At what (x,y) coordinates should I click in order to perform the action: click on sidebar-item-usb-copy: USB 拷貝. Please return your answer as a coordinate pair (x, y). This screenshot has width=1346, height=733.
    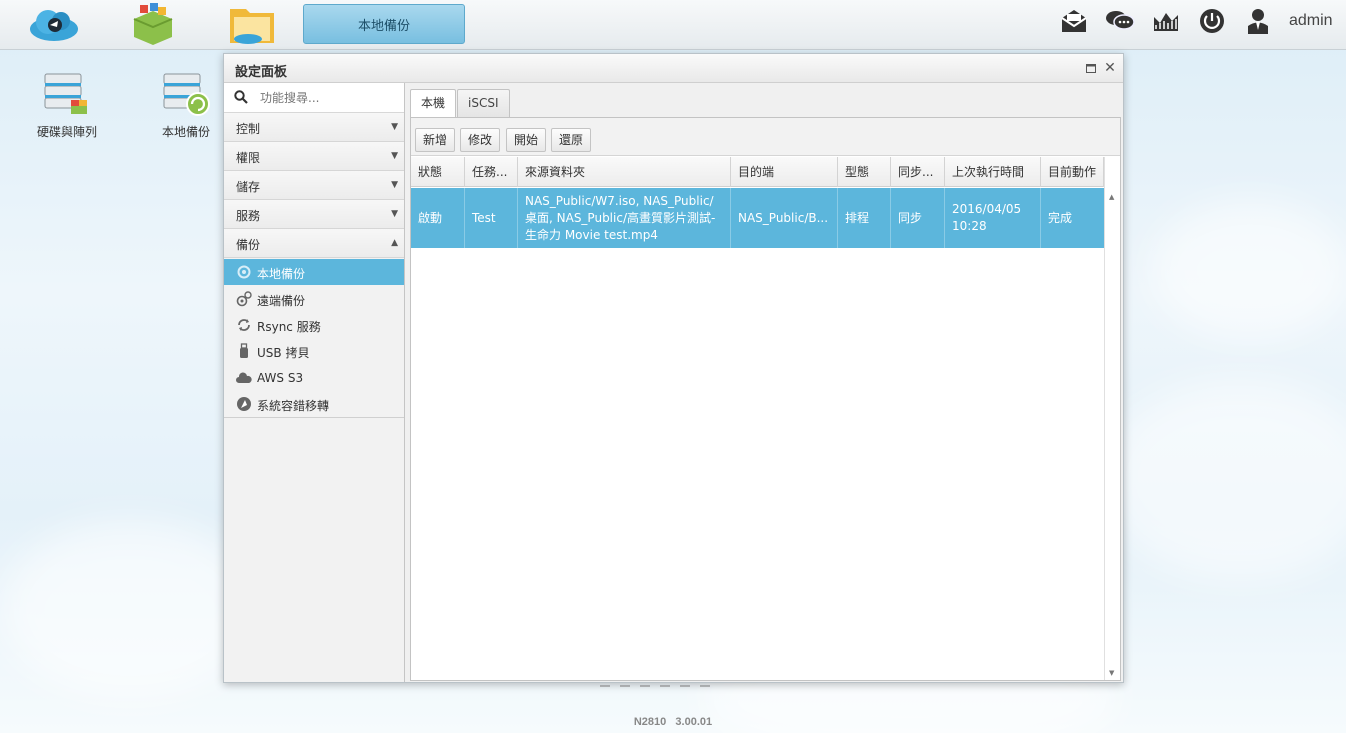
    Looking at the image, I should click on (314, 351).